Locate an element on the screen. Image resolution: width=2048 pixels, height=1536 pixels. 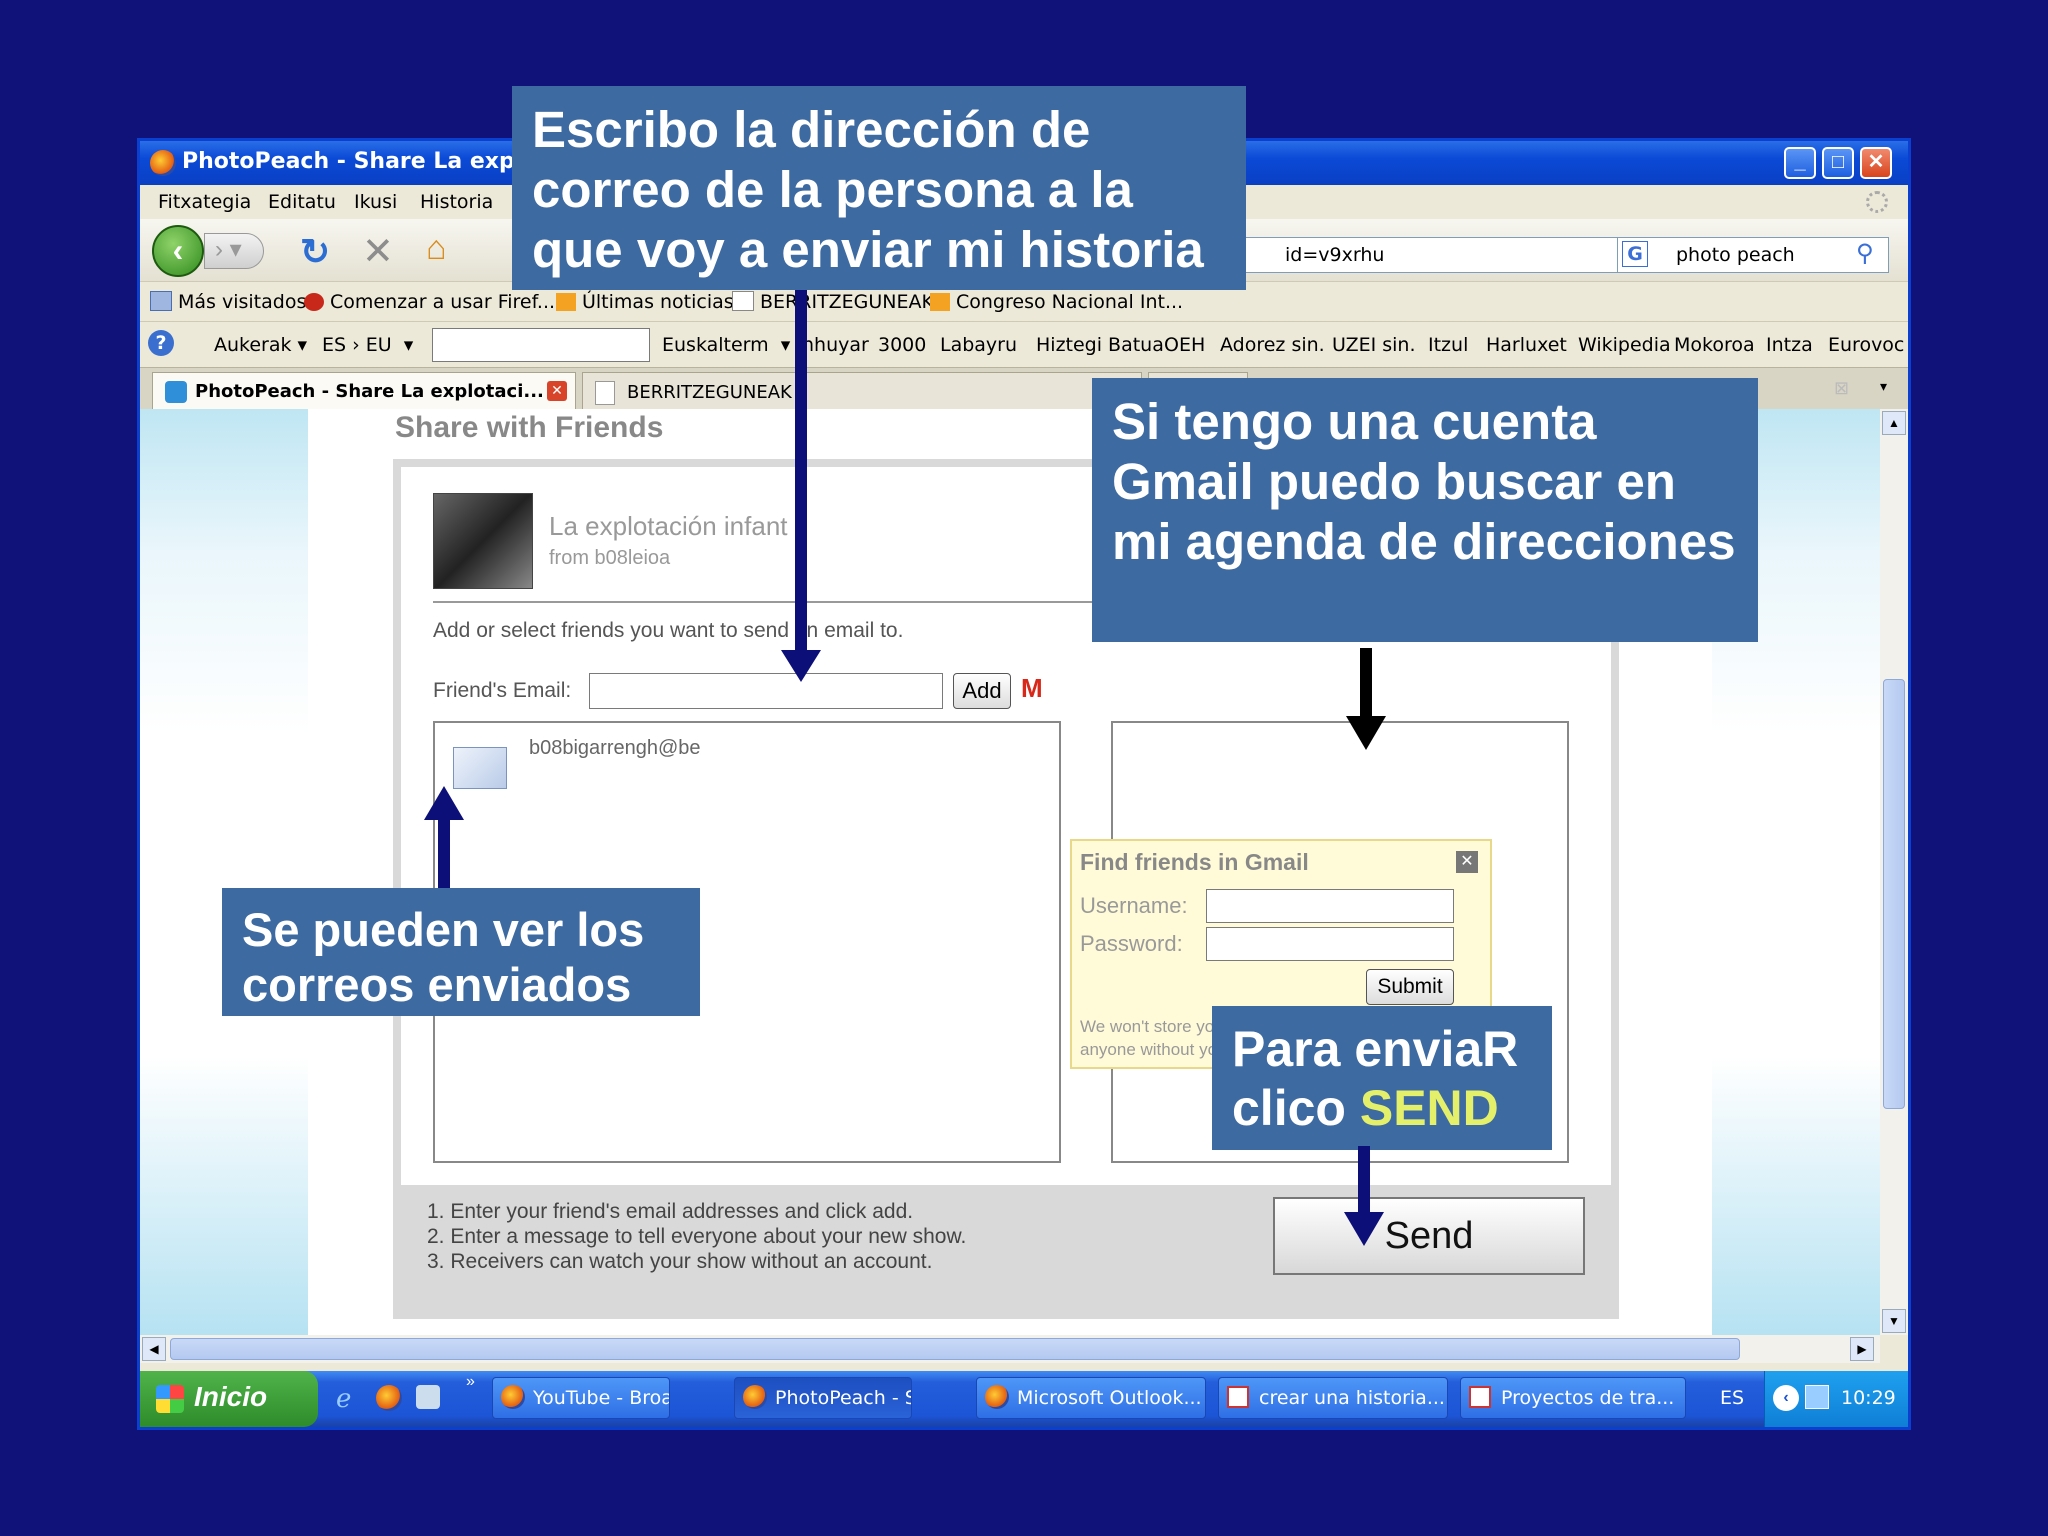
vertical-scroll-thumb is located at coordinates (1894, 894).